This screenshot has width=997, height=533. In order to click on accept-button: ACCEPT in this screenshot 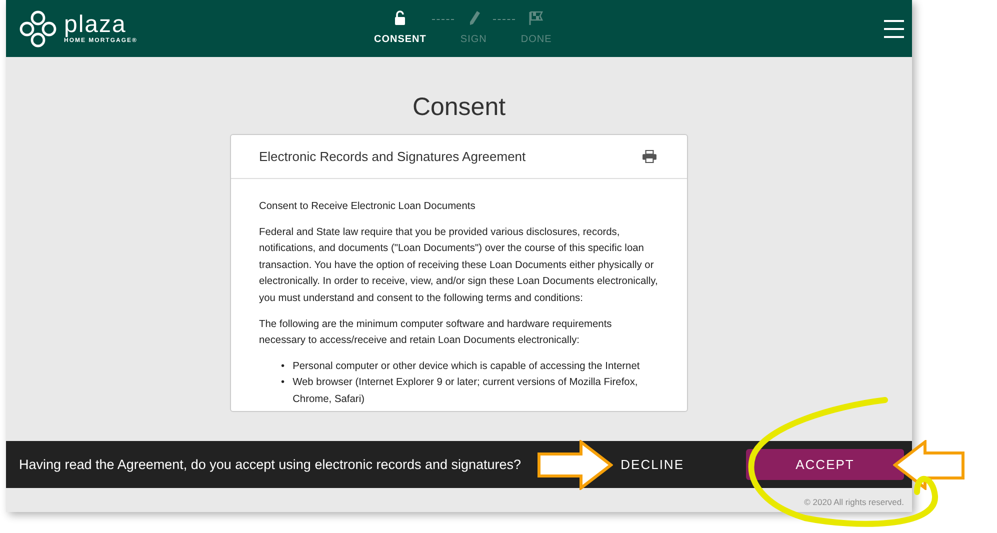, I will do `click(825, 464)`.